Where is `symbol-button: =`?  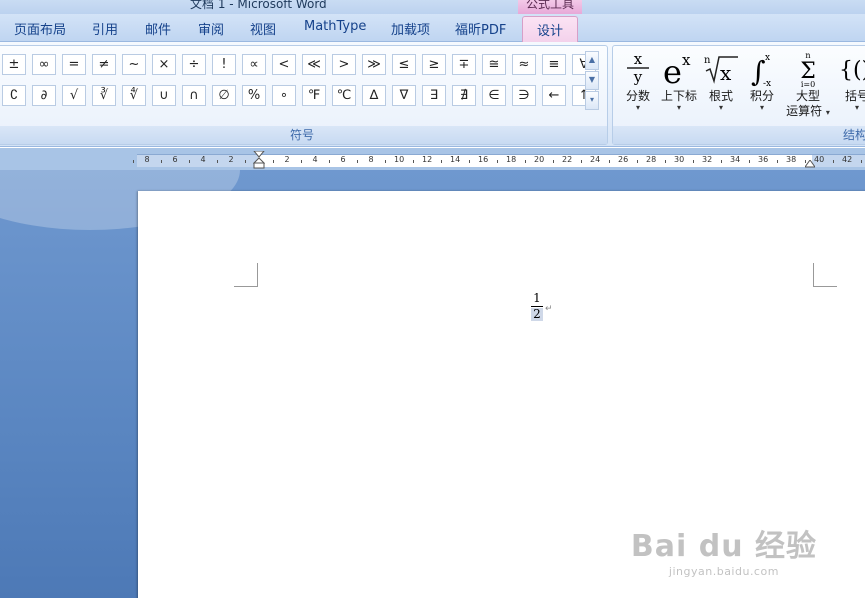
symbol-button: = is located at coordinates (74, 64).